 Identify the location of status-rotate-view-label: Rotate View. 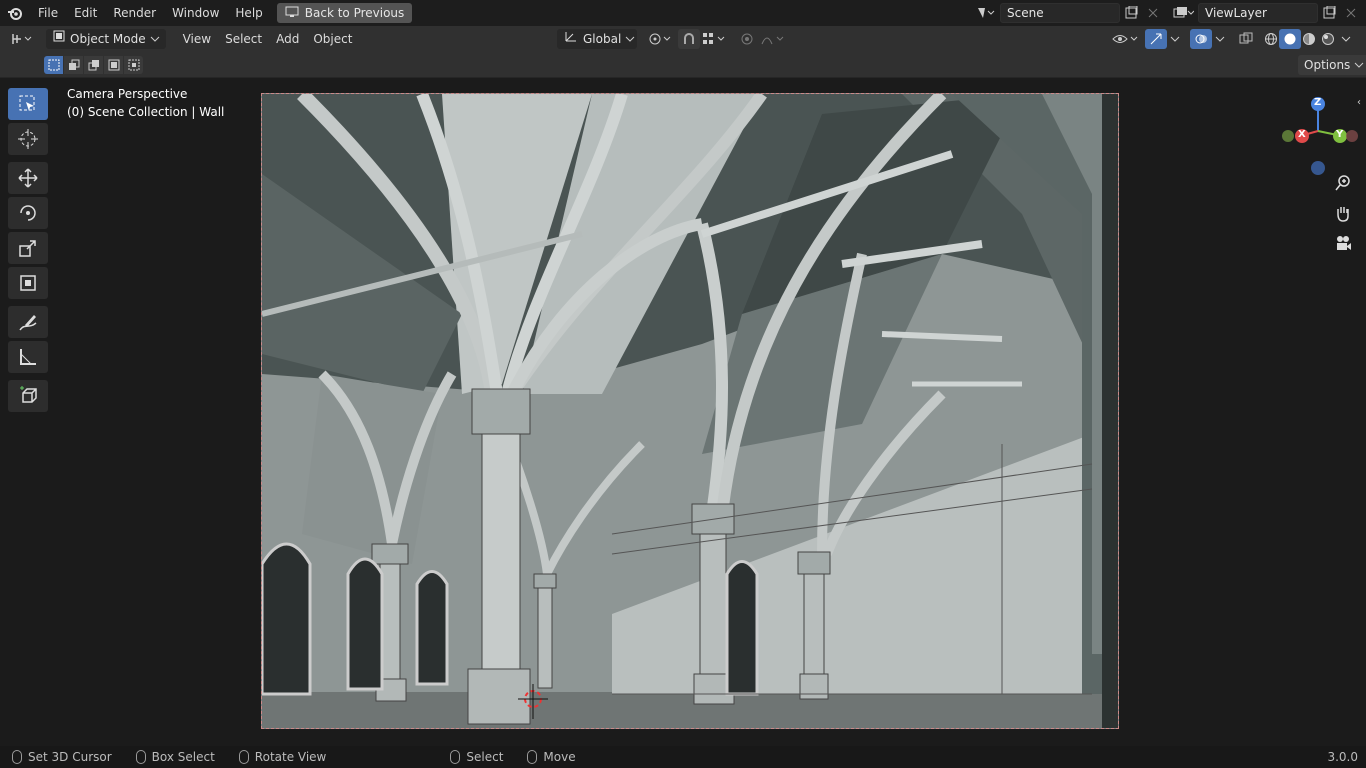
(290, 757).